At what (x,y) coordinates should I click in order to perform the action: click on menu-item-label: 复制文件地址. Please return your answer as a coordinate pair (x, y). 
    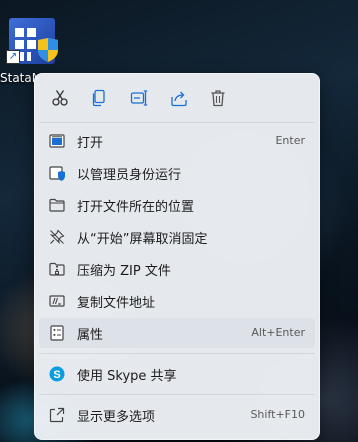
    Looking at the image, I should click on (116, 303).